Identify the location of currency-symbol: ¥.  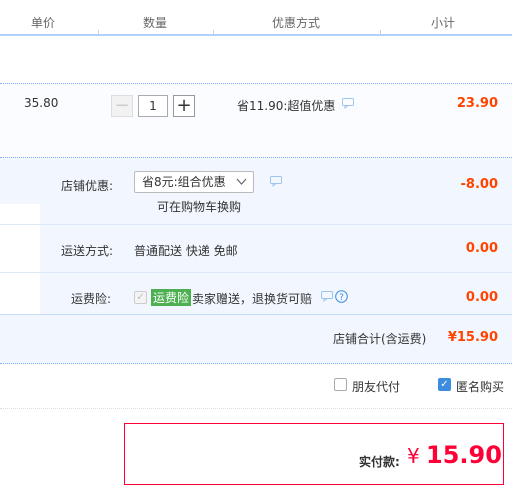
(413, 456).